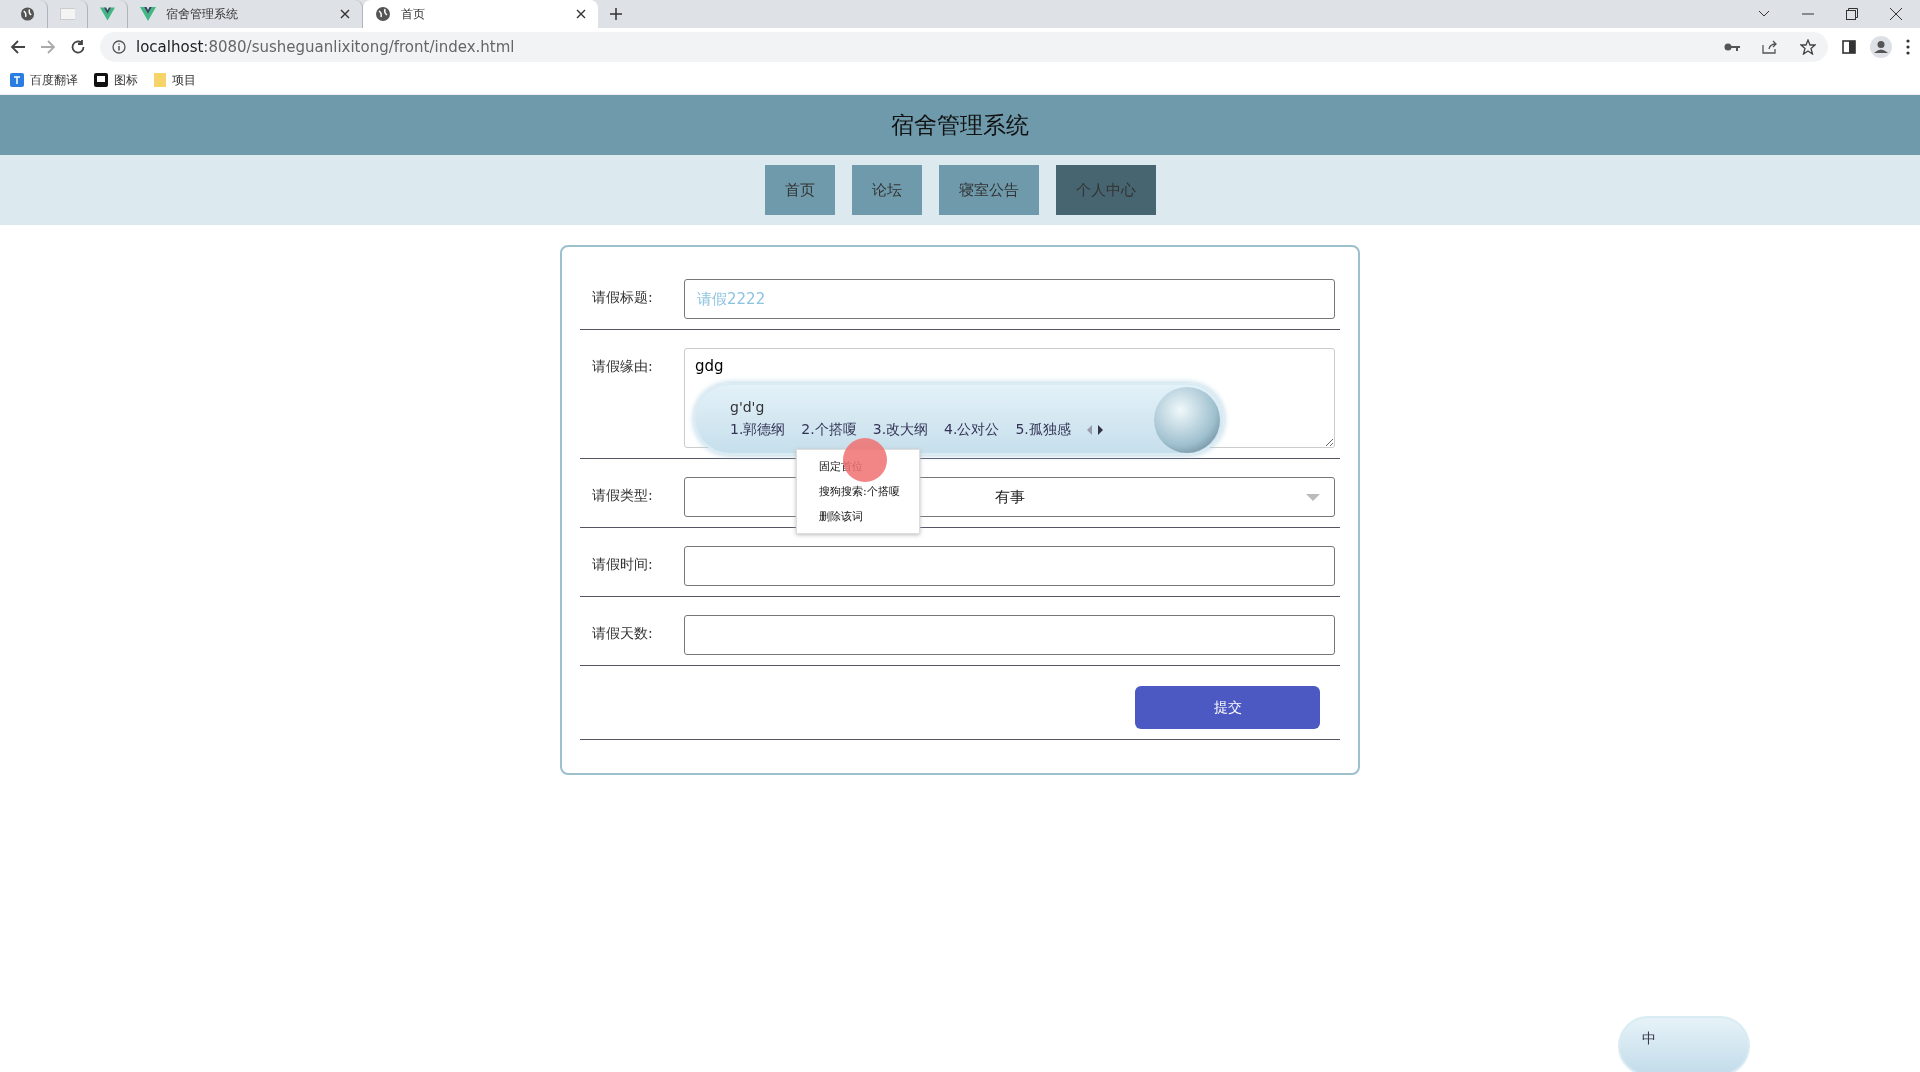 This screenshot has height=1072, width=1920. I want to click on site-title: 宿舍管理系统, so click(960, 125).